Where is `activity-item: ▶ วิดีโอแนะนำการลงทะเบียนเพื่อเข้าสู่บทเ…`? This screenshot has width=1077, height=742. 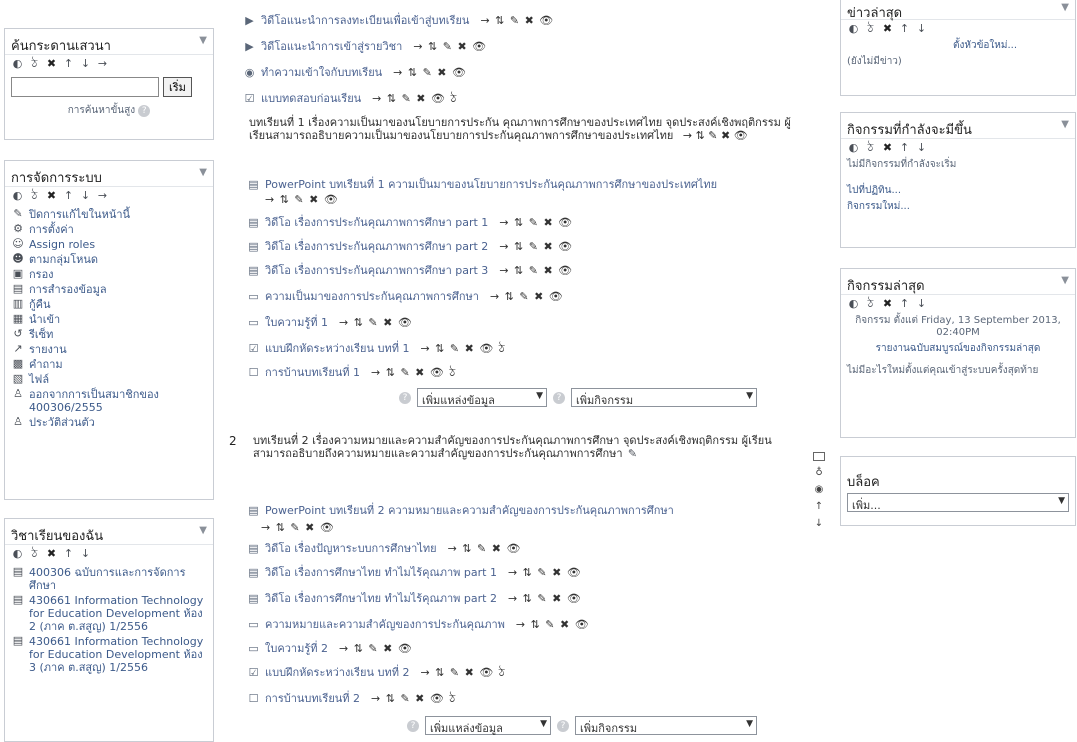
activity-item: ▶ วิดีโอแนะนำการลงทะเบียนเพื่อเข้าสู่บทเ… is located at coordinates (398, 20).